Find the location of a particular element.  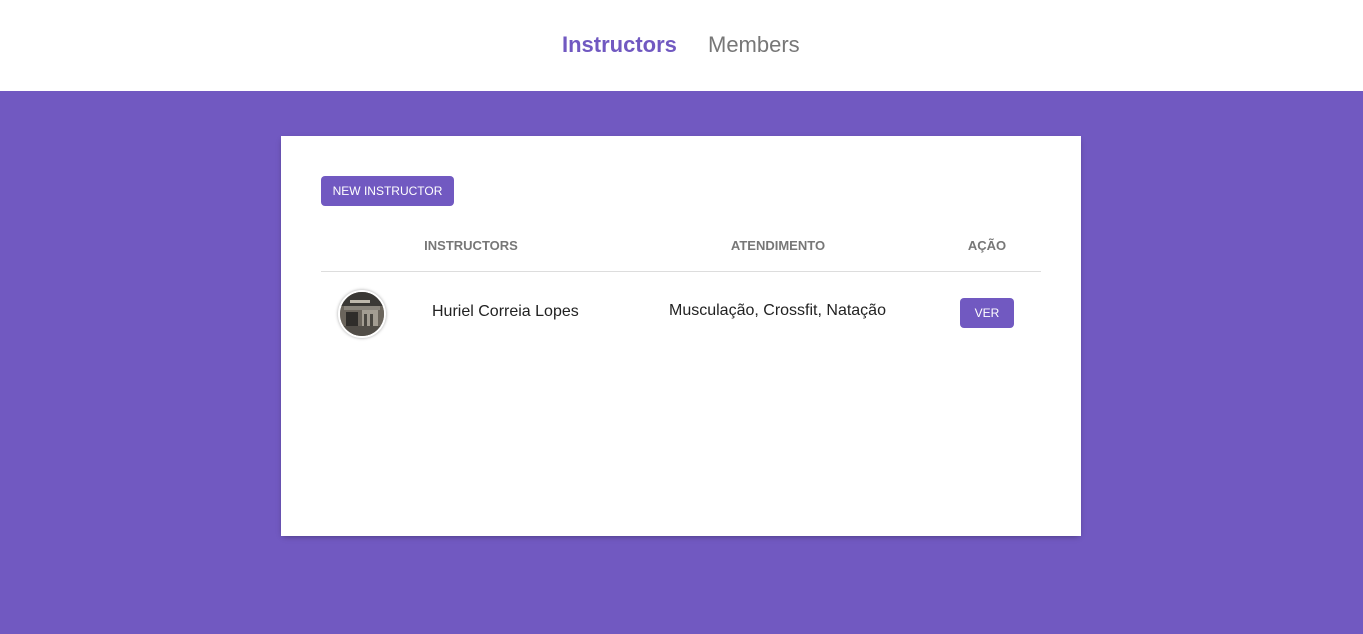

table-header-divider is located at coordinates (681, 271).